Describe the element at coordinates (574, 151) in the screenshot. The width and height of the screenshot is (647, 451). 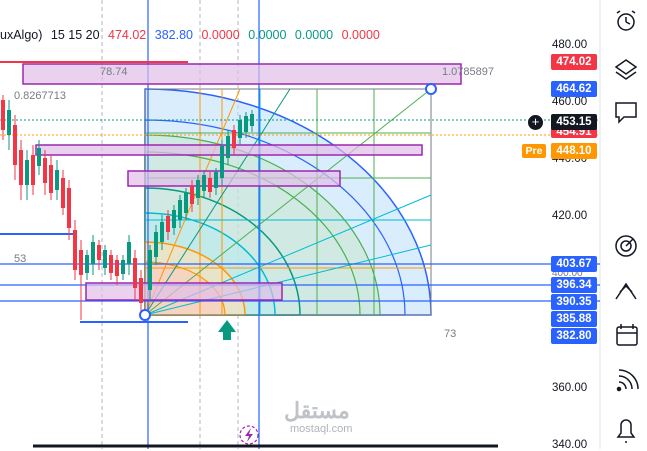
I see `price-tag-448: 448.10` at that location.